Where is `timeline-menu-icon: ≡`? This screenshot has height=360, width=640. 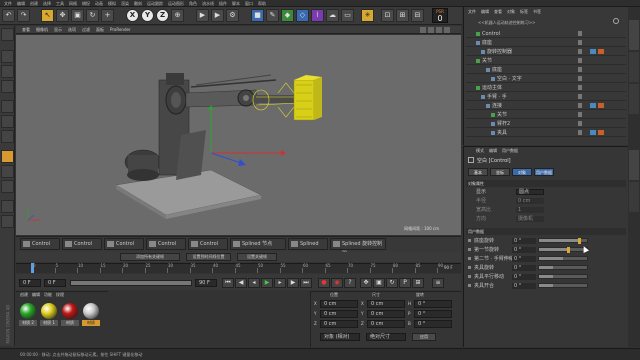 timeline-menu-icon: ≡ is located at coordinates (438, 283).